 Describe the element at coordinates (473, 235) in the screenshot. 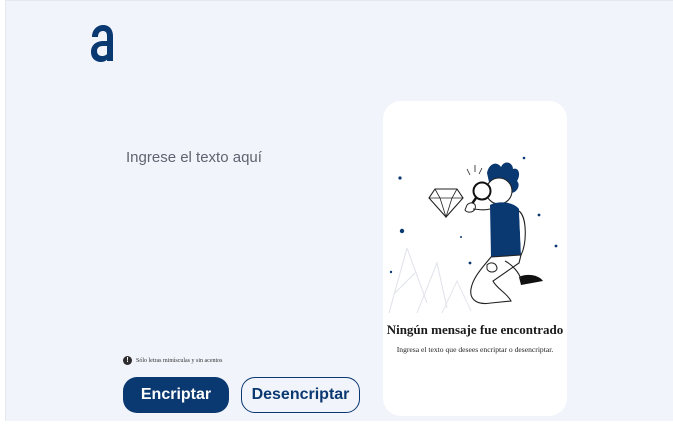

I see `boy-with-magnifying-glass-illustration` at that location.